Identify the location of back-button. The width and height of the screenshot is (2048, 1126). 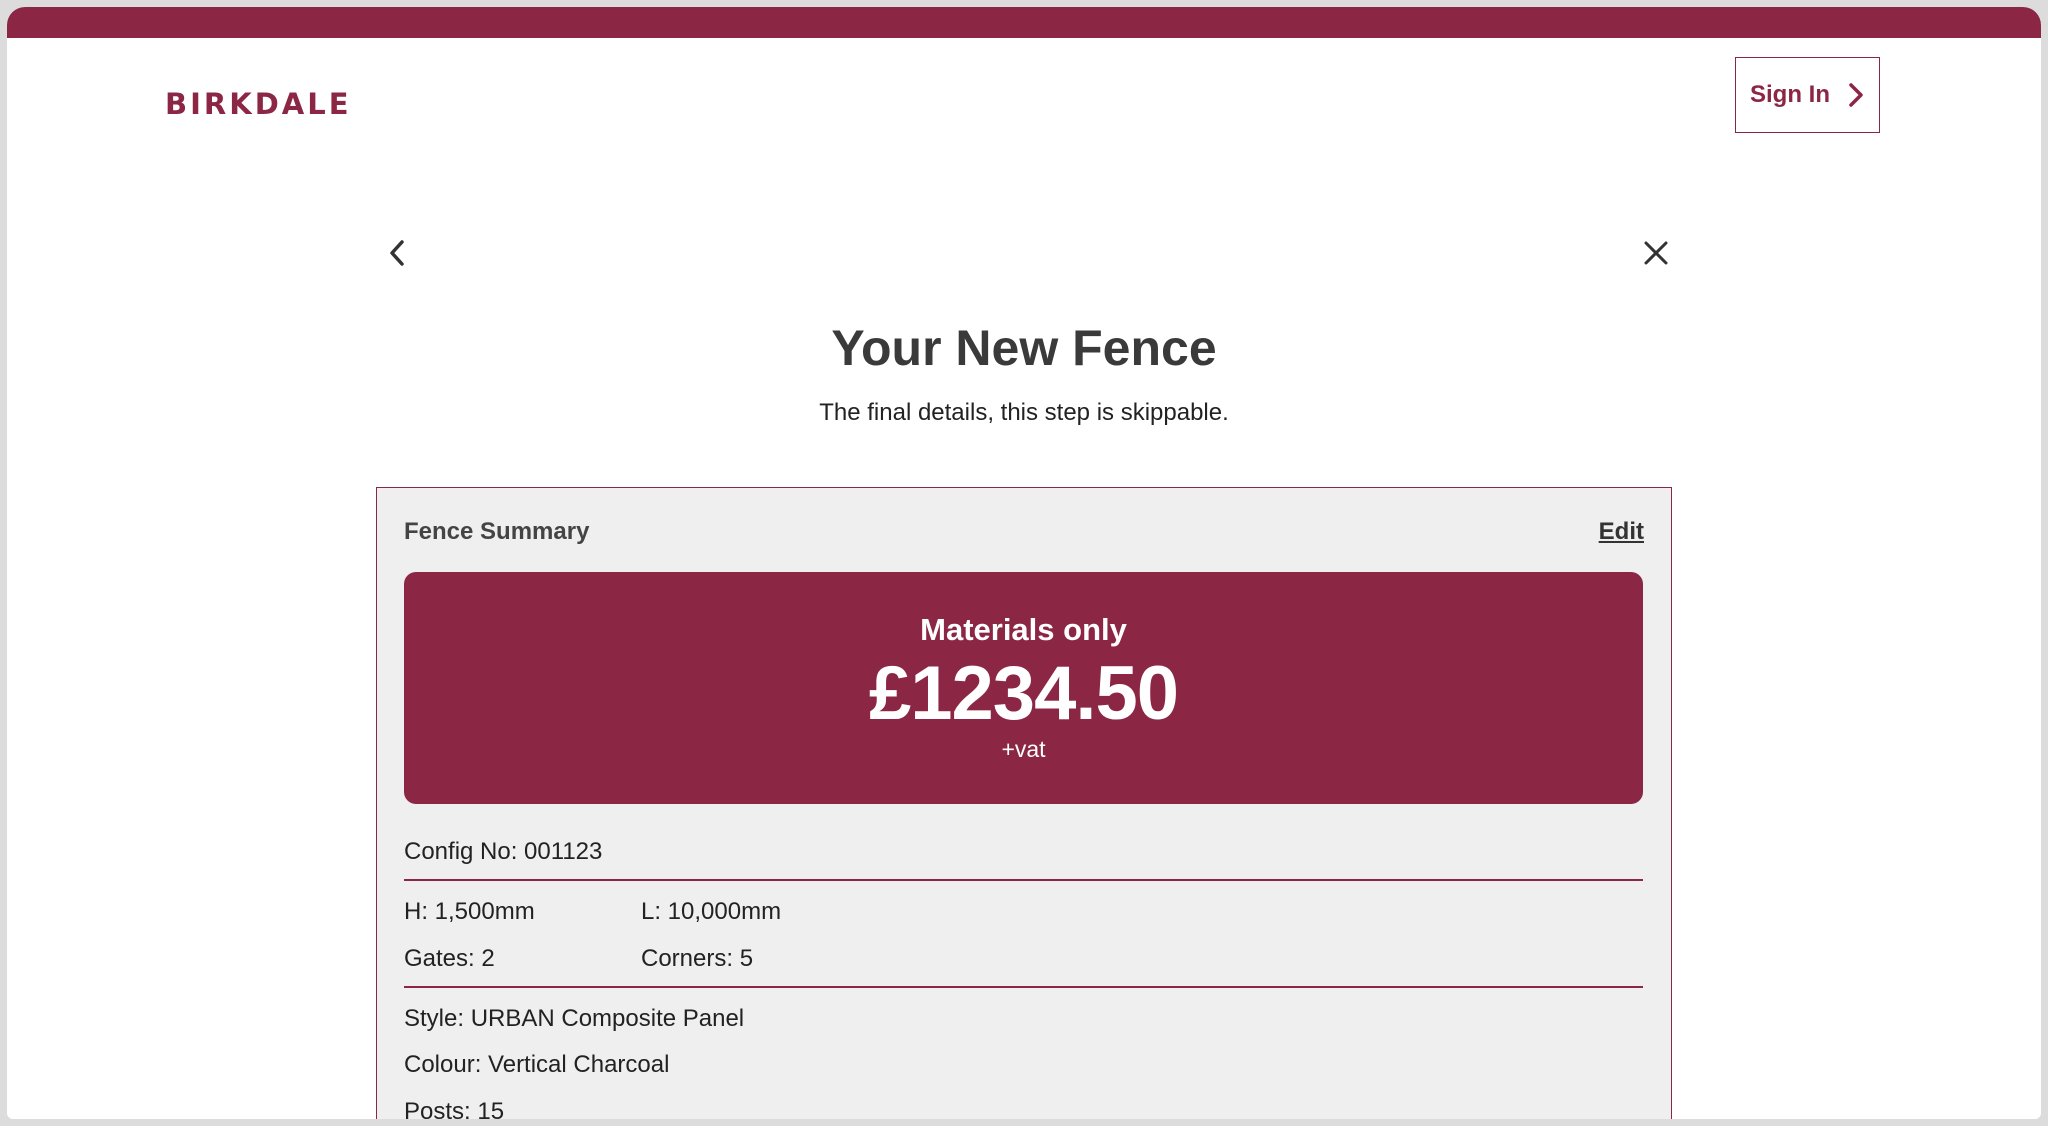
(398, 255).